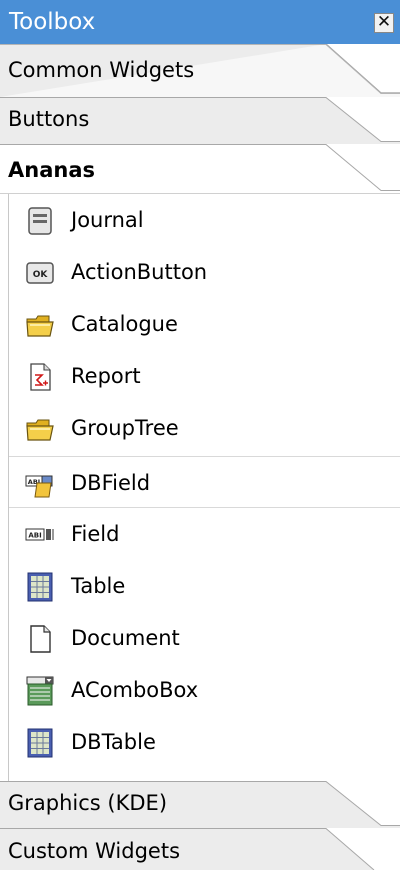  Describe the element at coordinates (107, 220) in the screenshot. I see `widget-label: Journal` at that location.